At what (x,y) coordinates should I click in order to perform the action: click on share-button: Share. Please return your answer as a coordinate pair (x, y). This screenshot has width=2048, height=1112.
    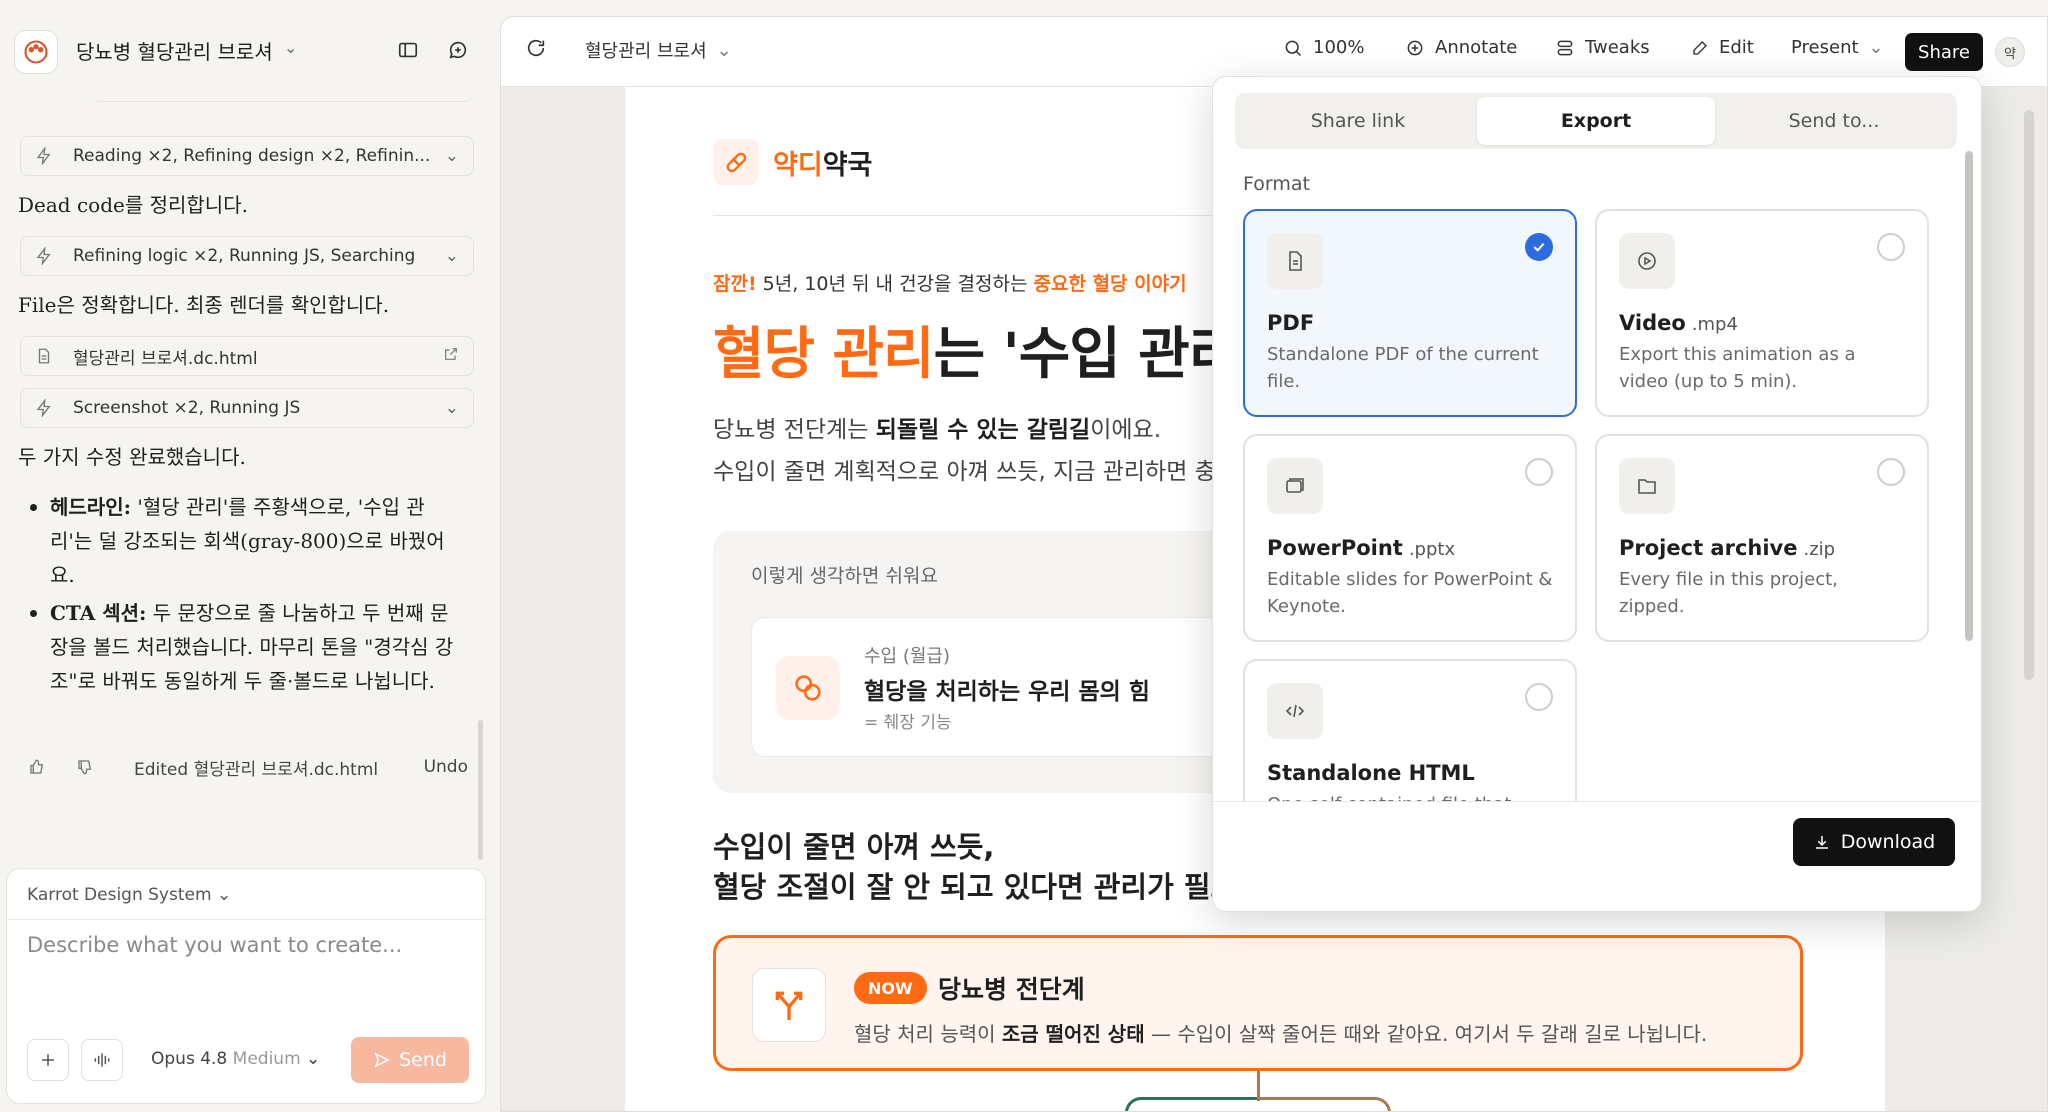
    Looking at the image, I should click on (1944, 52).